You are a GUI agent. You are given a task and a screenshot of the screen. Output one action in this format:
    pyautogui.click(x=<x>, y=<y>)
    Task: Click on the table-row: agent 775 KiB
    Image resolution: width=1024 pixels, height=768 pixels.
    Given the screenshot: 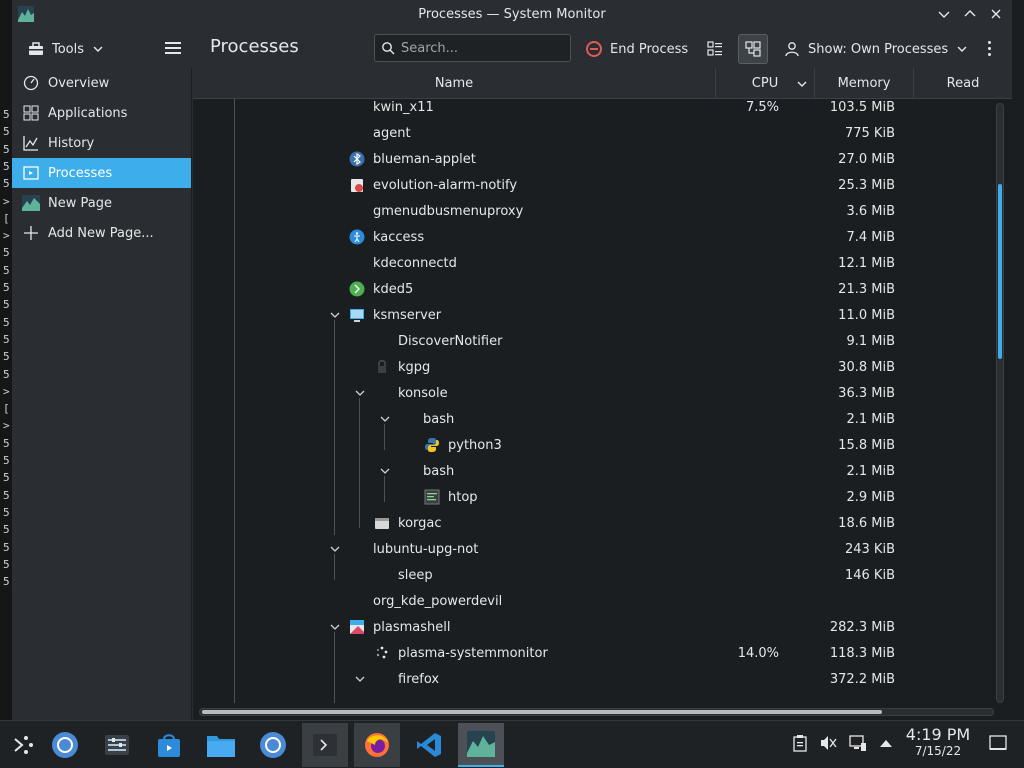 What is the action you would take?
    pyautogui.click(x=593, y=133)
    